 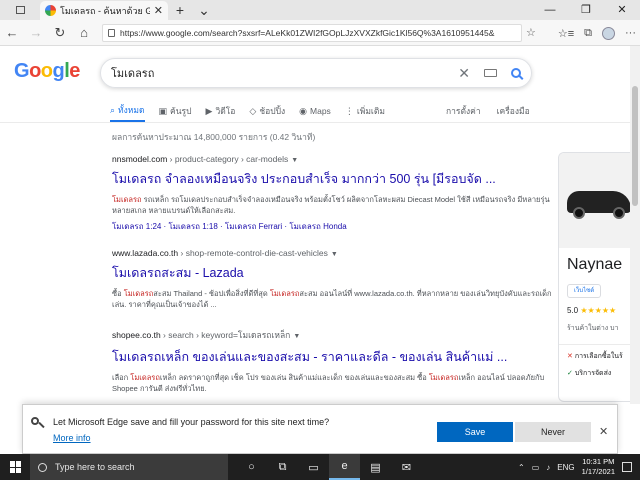 I want to click on page-scrollbar, so click(x=635, y=225).